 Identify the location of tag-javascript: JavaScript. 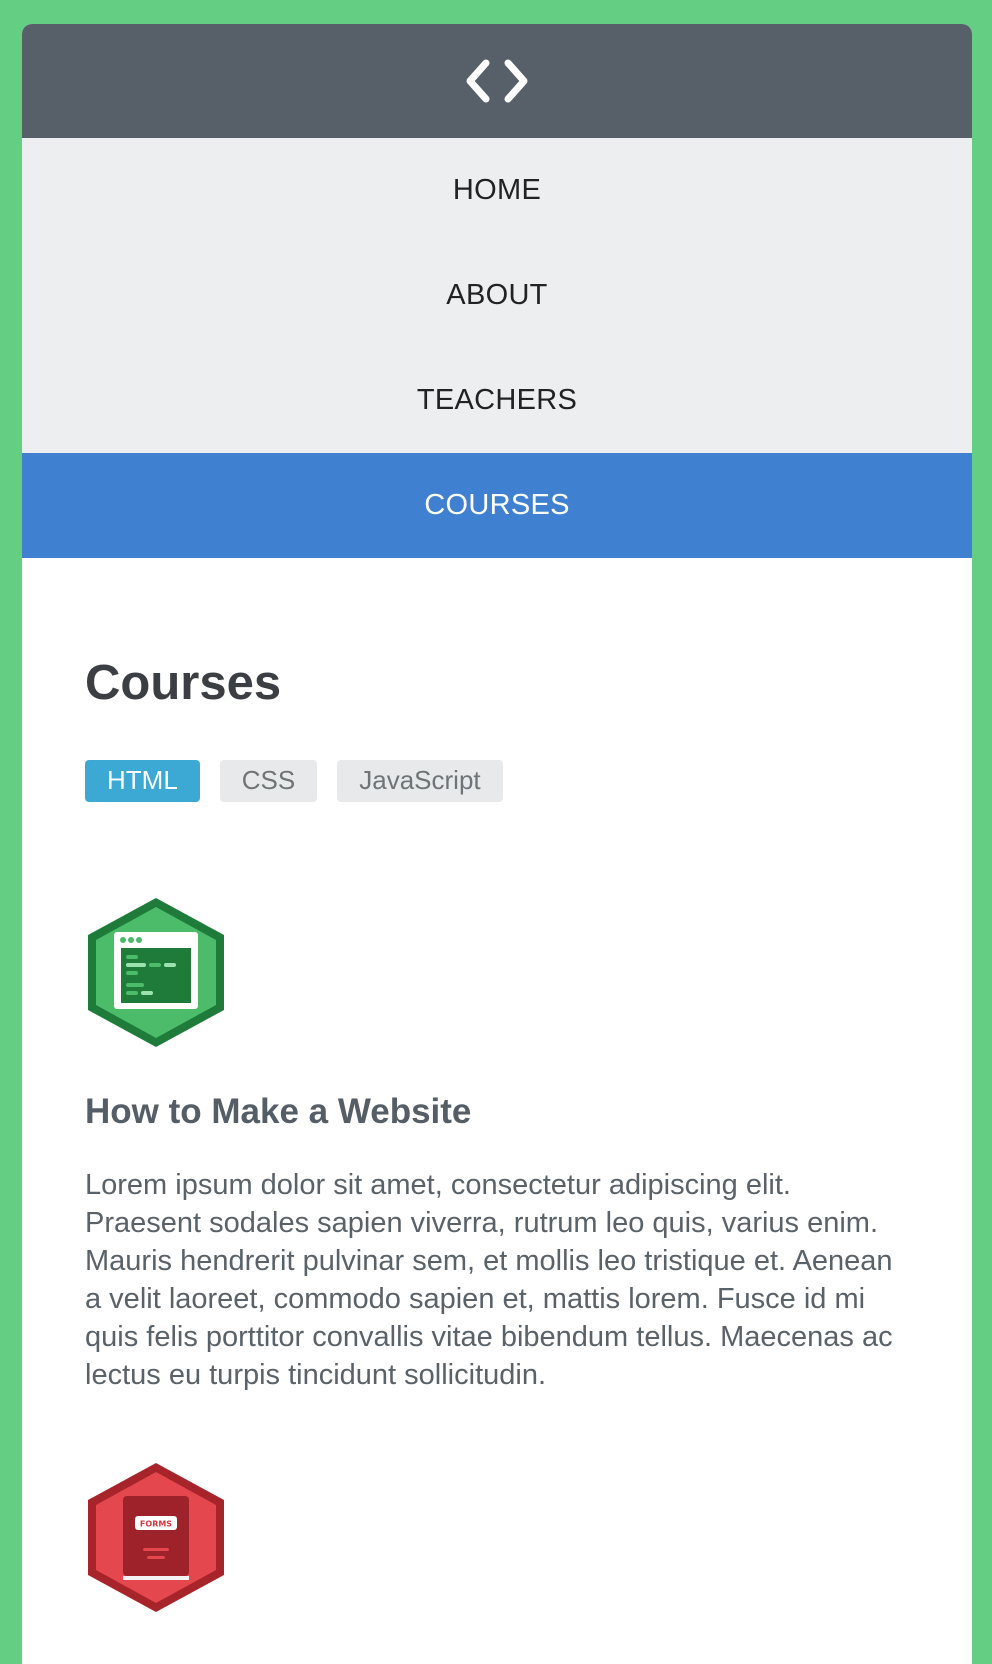
(420, 780).